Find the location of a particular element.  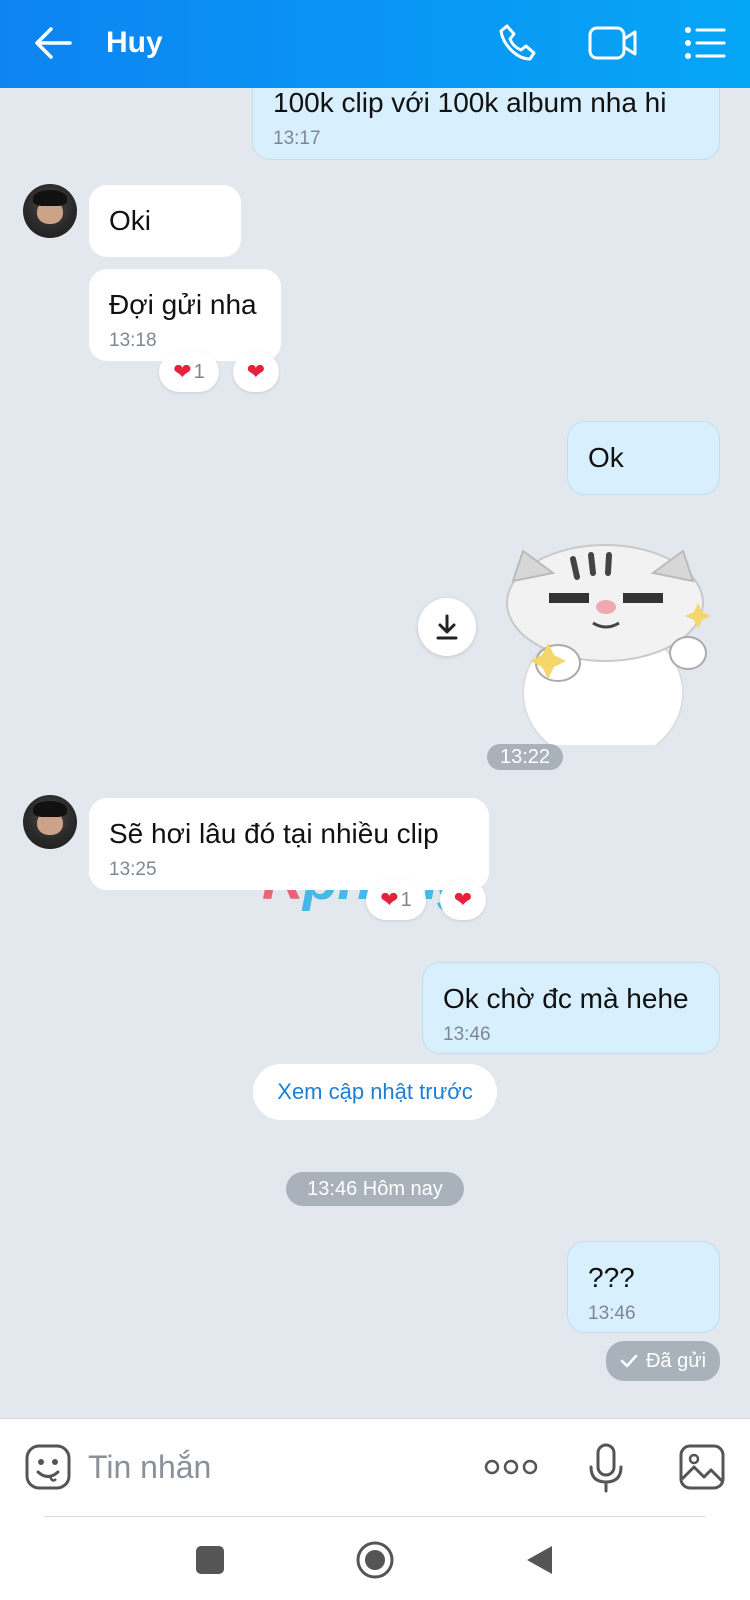

emoji-icon is located at coordinates (48, 1467).